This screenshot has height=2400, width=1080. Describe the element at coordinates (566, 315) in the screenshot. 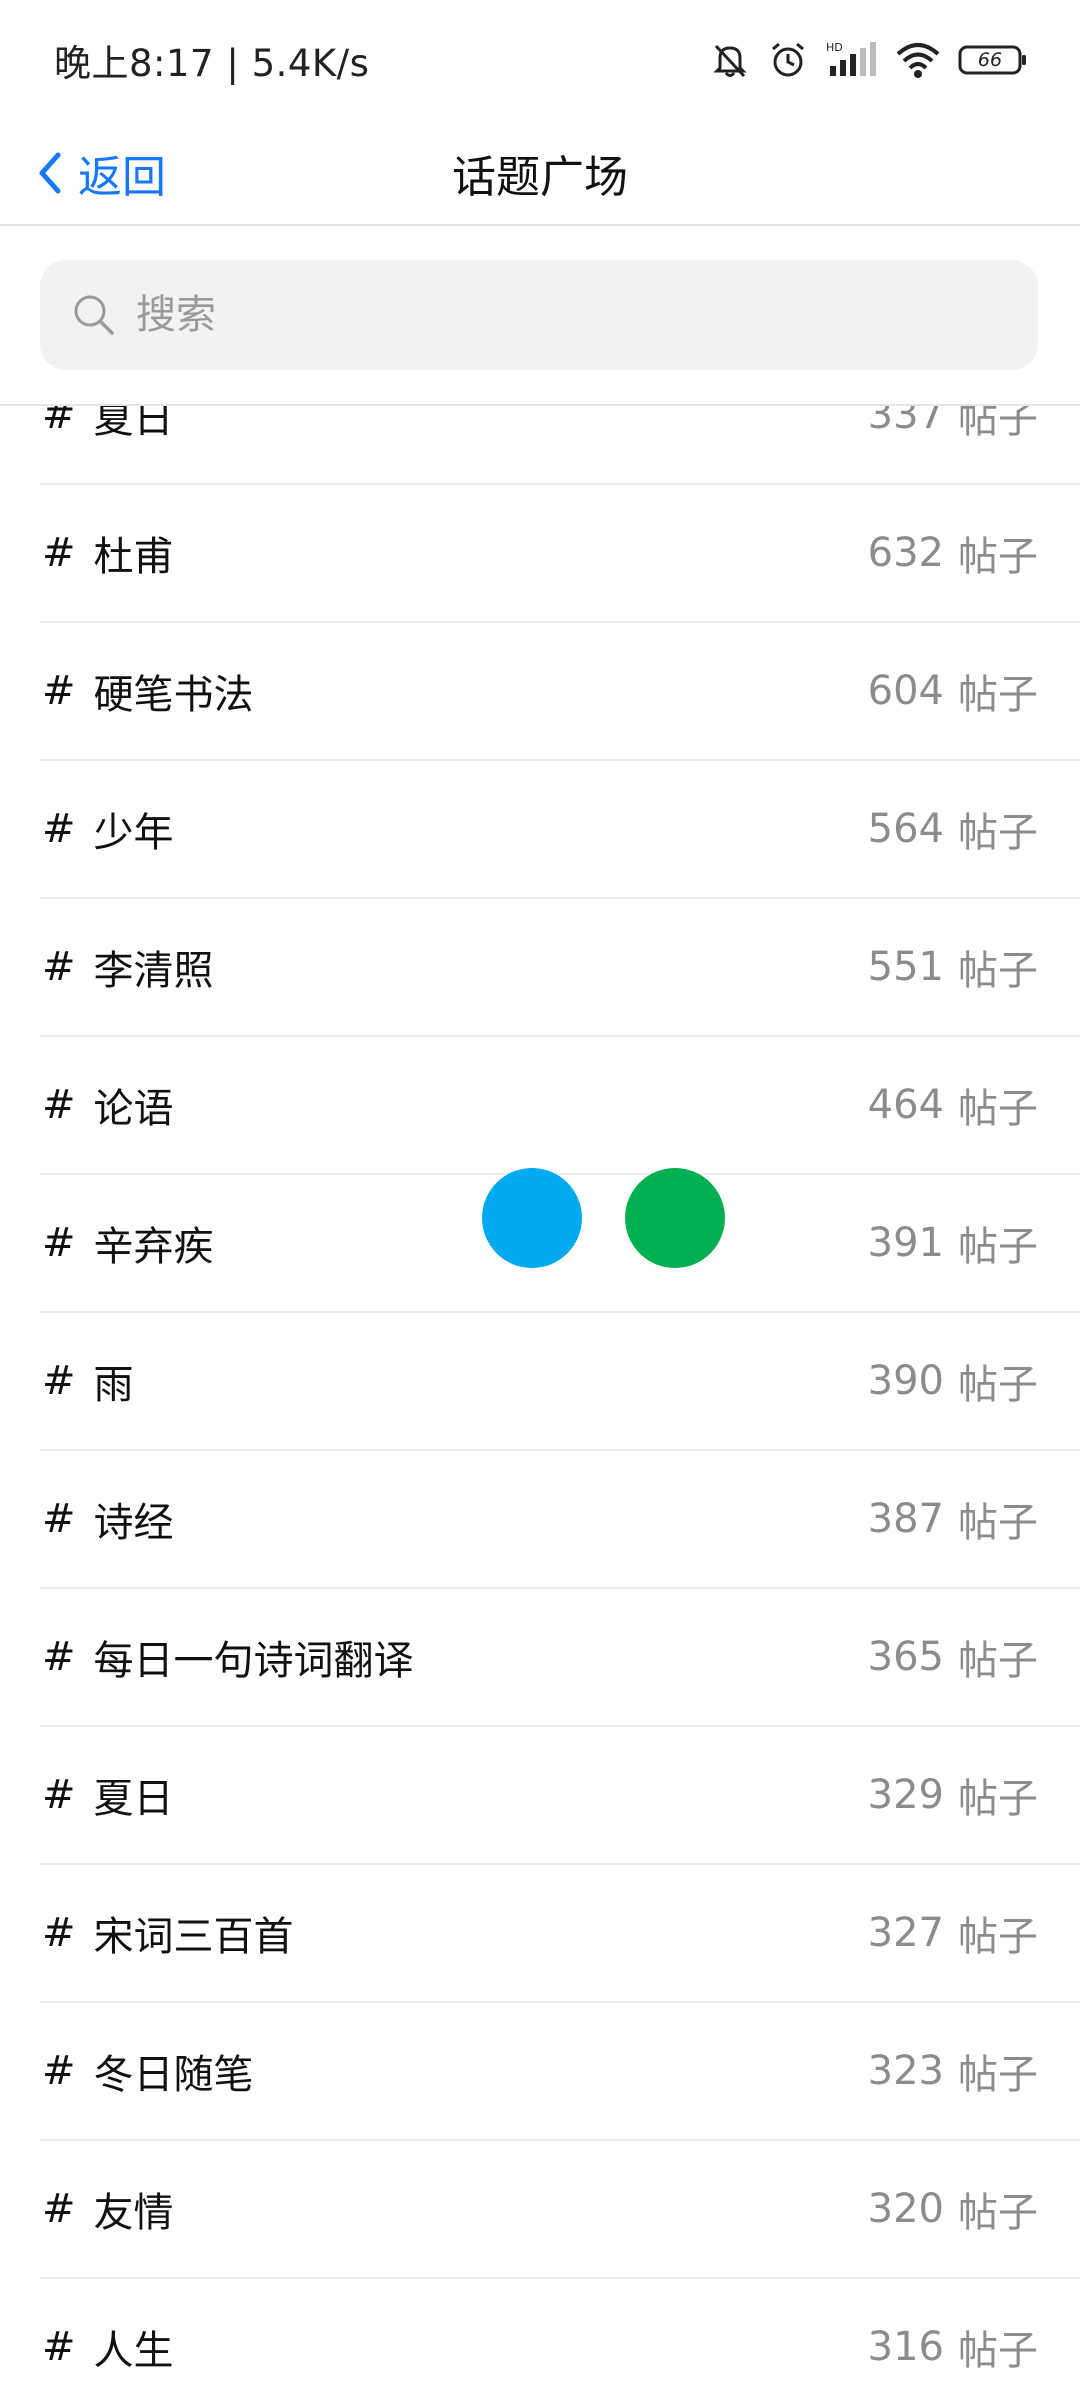

I see `search-input` at that location.